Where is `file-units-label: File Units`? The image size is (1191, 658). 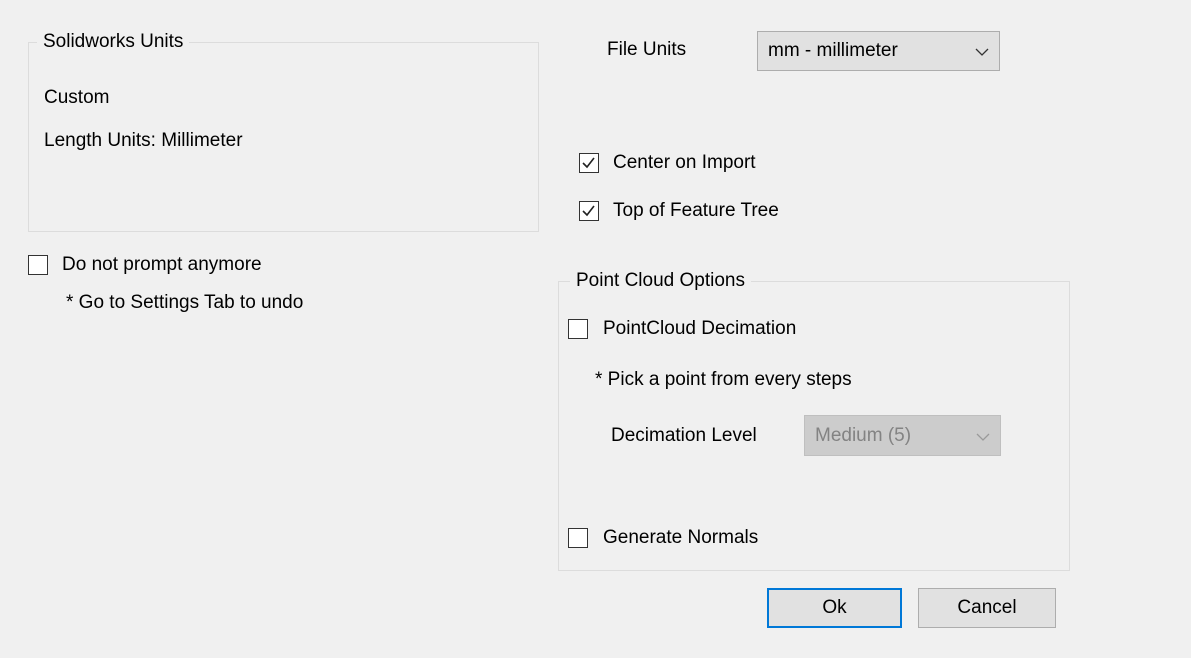 file-units-label: File Units is located at coordinates (647, 49).